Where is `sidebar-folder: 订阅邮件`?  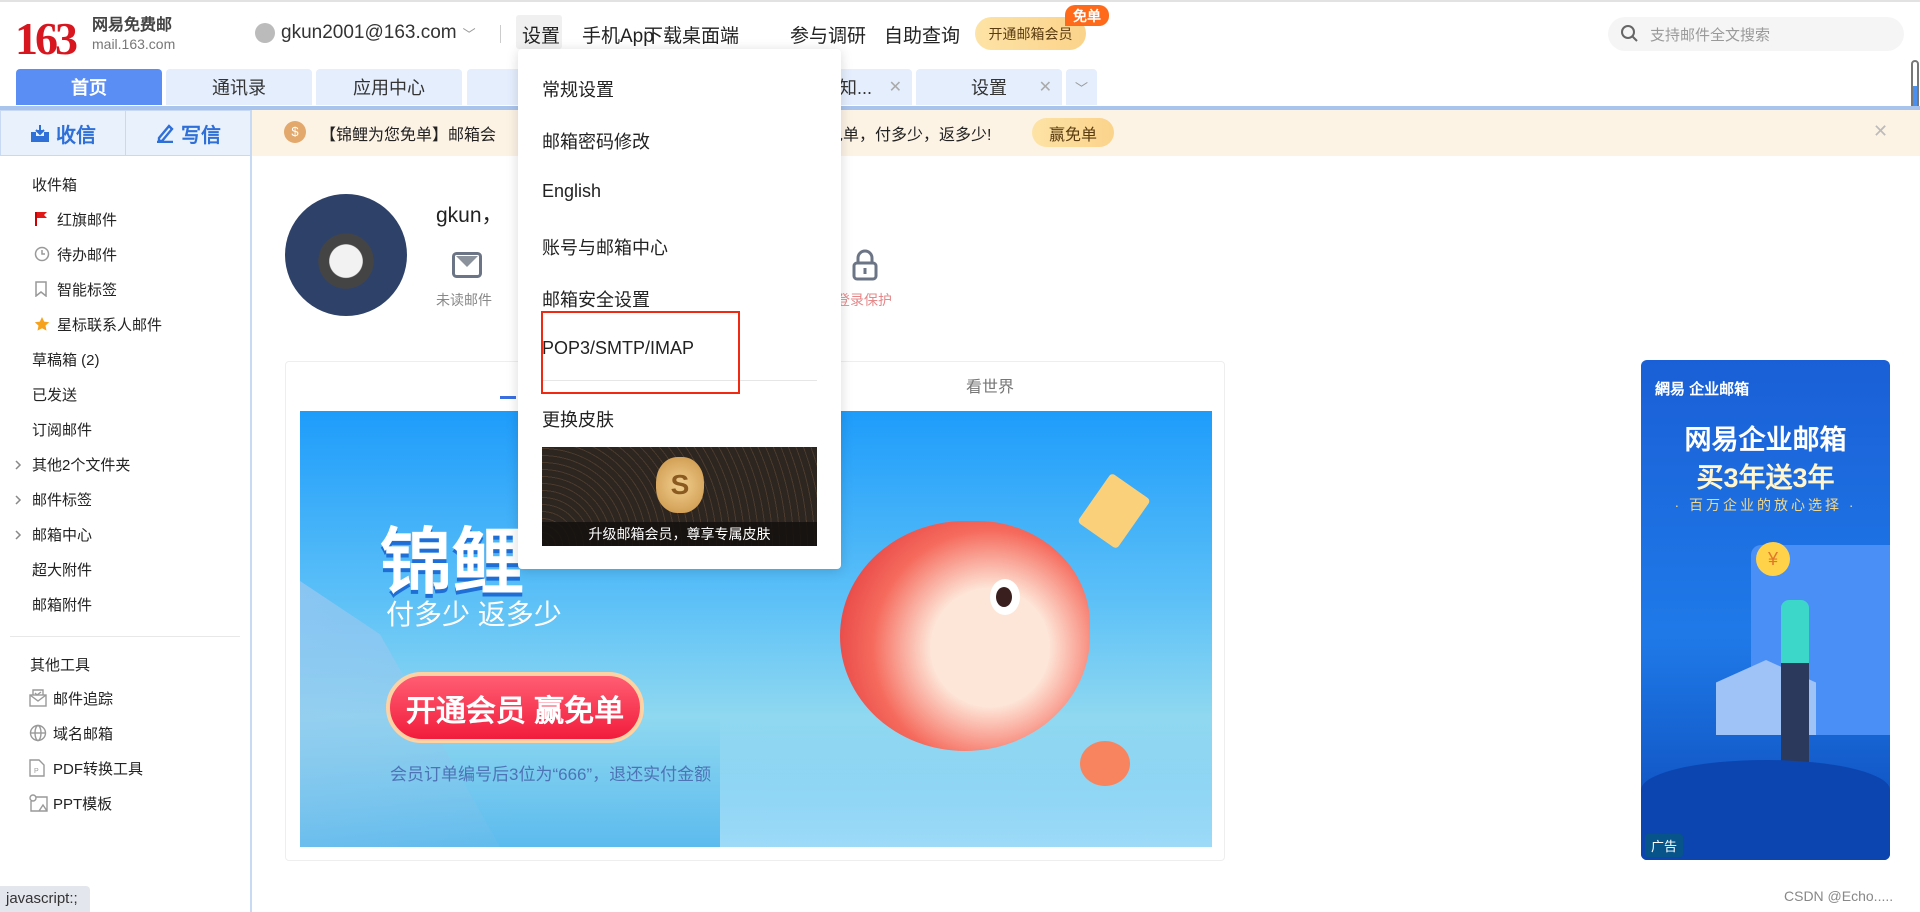
sidebar-folder: 订阅邮件 is located at coordinates (125, 429).